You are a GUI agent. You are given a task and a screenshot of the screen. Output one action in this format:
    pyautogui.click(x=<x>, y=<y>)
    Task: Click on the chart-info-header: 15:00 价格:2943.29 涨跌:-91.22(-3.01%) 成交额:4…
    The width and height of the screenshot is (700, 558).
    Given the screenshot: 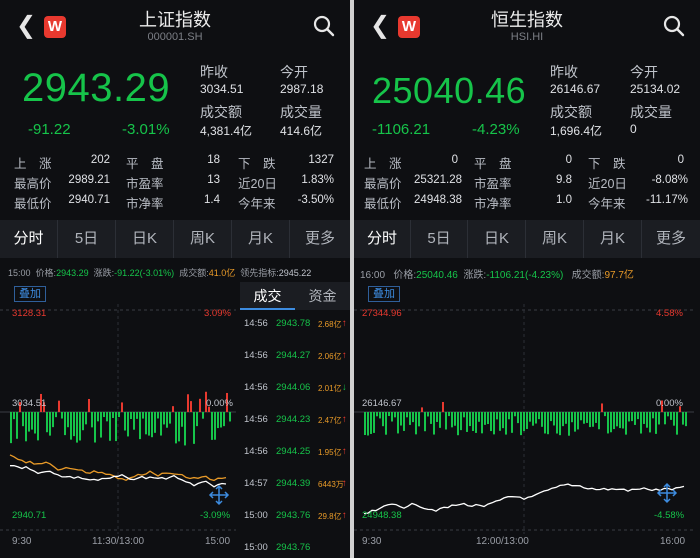 What is the action you would take?
    pyautogui.click(x=159, y=272)
    